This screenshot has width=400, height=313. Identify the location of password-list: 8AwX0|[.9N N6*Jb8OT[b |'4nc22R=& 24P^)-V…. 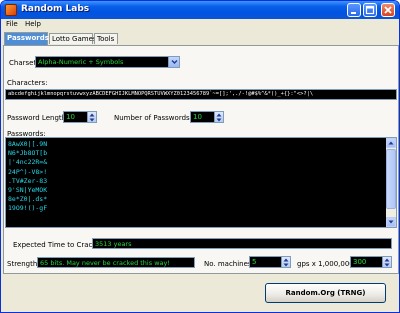
(27, 177).